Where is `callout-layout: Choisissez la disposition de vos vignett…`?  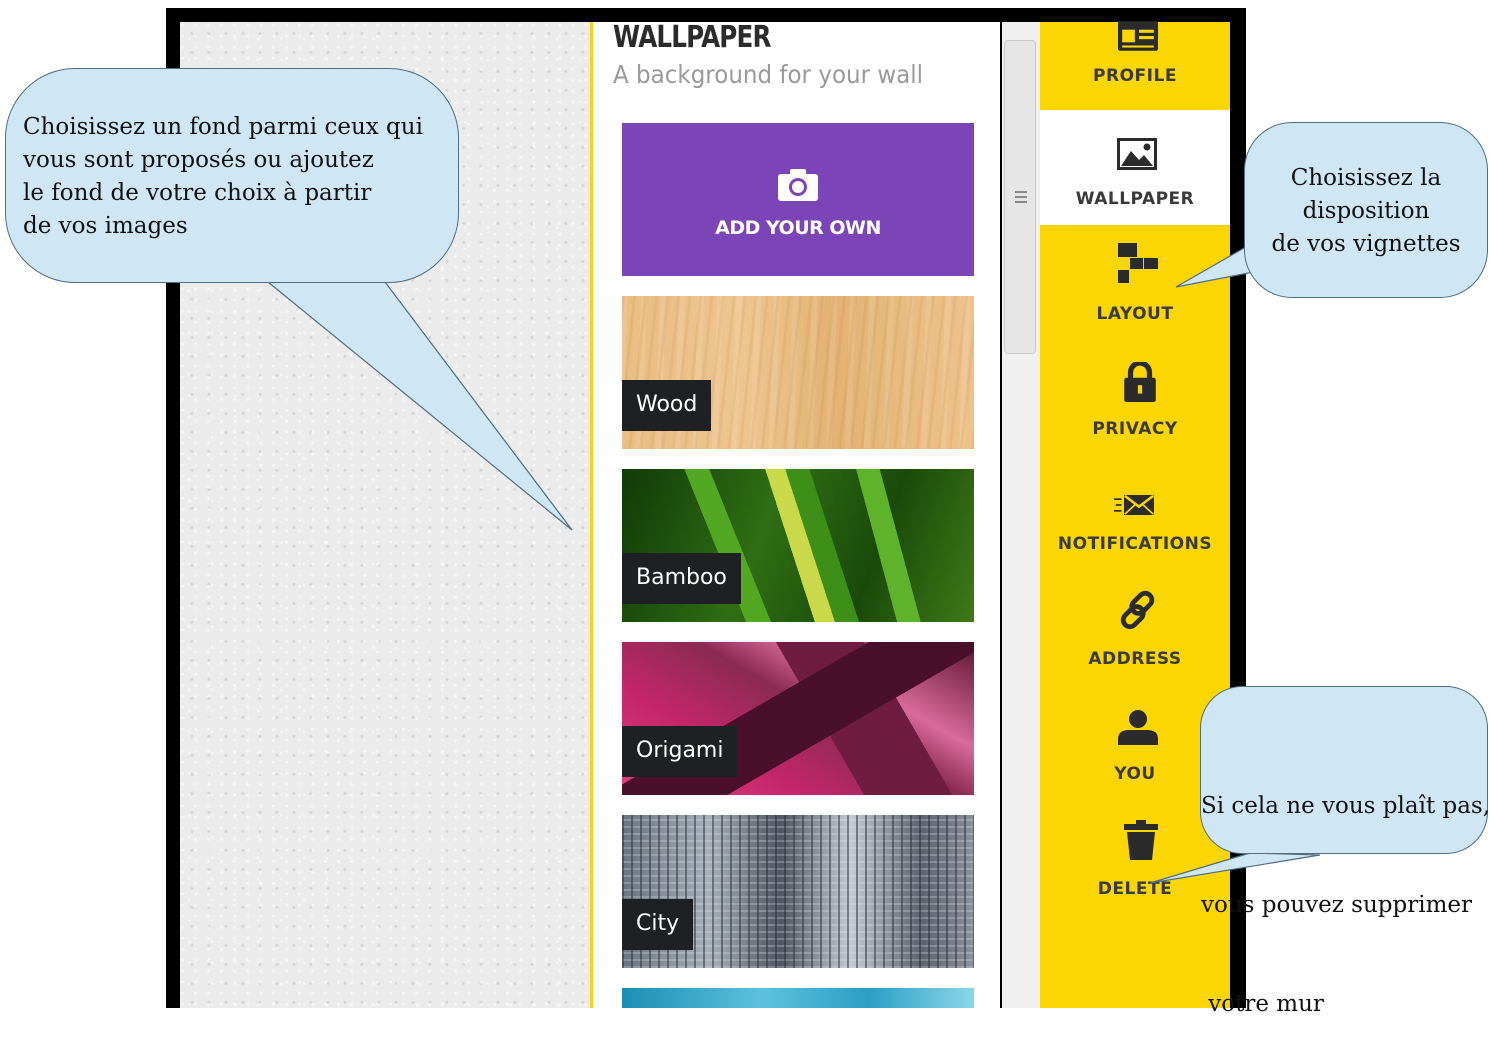
callout-layout: Choisissez la disposition de vos vignett… is located at coordinates (1366, 210).